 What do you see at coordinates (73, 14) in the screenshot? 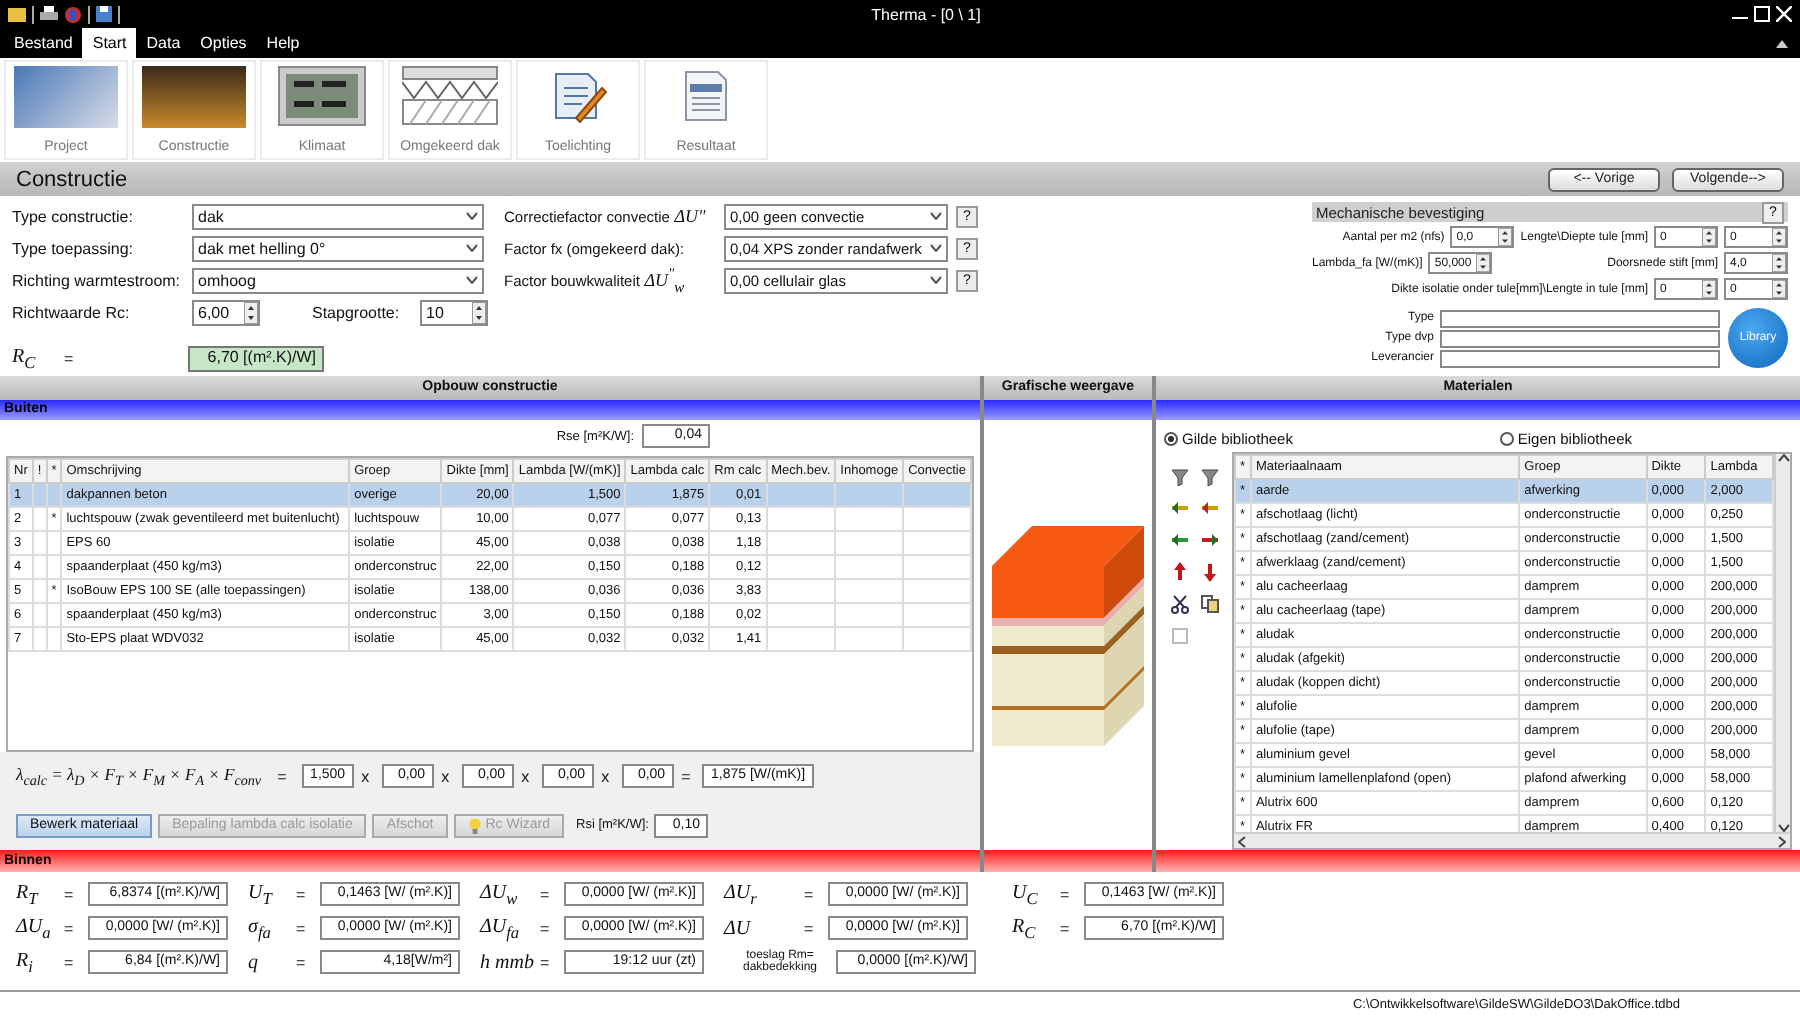
I see `chart-icon` at bounding box center [73, 14].